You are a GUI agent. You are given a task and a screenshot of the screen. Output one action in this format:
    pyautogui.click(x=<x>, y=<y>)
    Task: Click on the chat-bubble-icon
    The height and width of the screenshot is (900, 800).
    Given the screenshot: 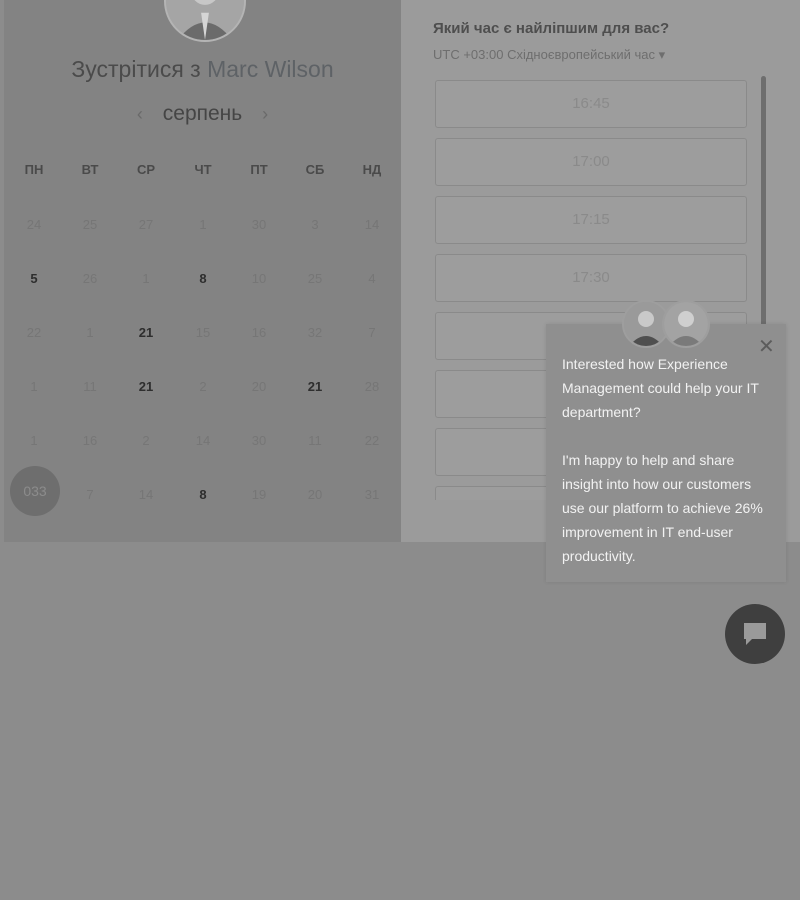 What is the action you would take?
    pyautogui.click(x=755, y=634)
    